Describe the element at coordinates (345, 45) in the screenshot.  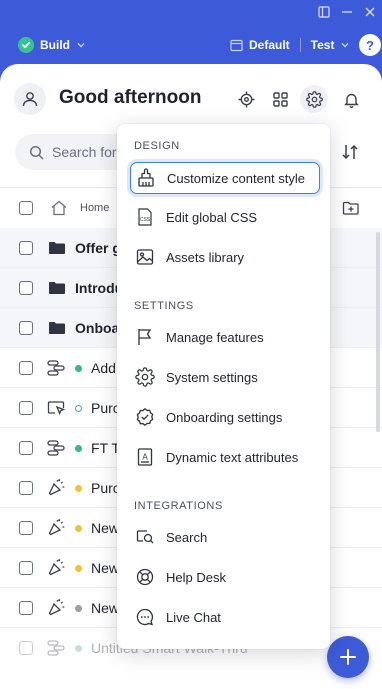
I see `chevron-down-icon` at that location.